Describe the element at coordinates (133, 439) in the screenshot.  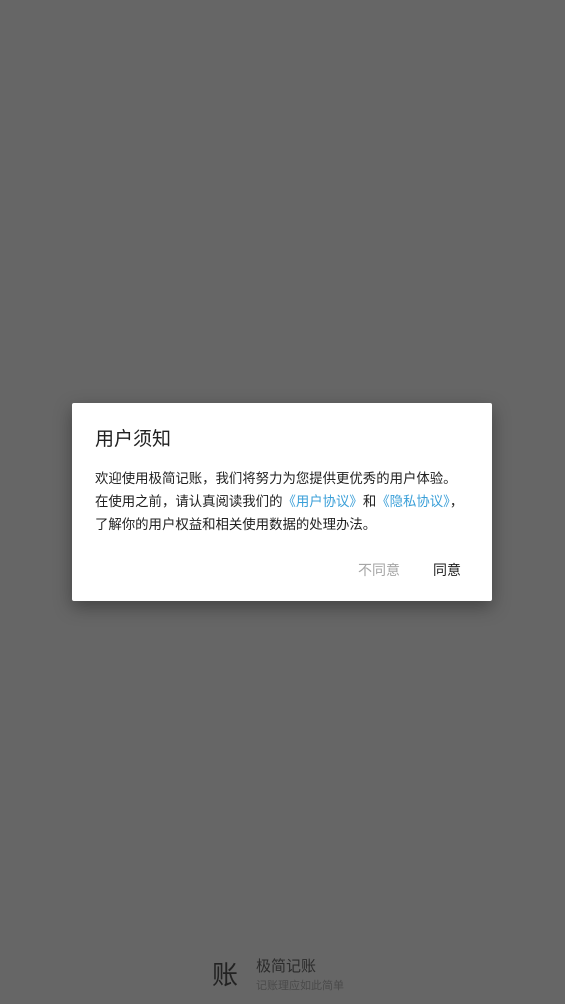
I see `dialog-title: 用户须知` at that location.